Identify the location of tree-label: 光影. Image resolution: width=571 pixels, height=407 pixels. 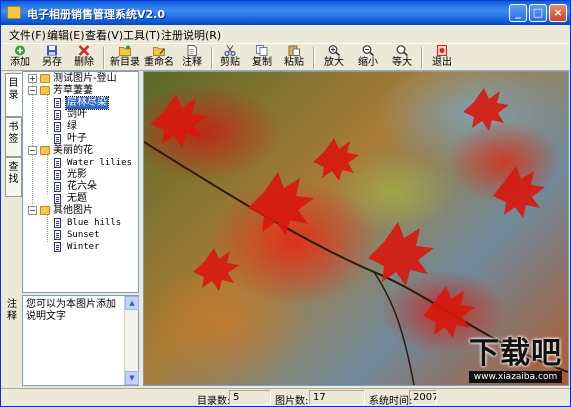
(77, 174).